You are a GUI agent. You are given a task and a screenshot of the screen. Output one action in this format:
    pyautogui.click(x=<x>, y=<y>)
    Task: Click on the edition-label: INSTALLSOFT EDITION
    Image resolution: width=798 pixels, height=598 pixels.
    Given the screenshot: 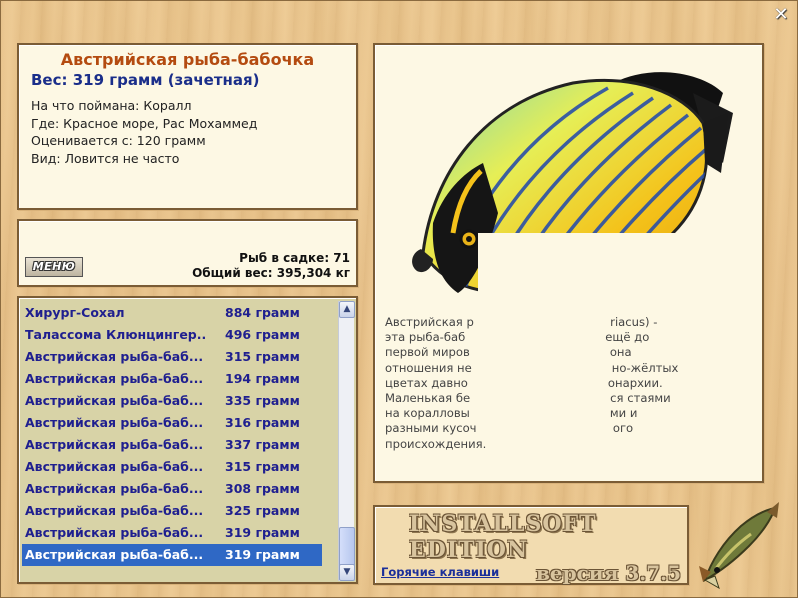 What is the action you would take?
    pyautogui.click(x=503, y=537)
    